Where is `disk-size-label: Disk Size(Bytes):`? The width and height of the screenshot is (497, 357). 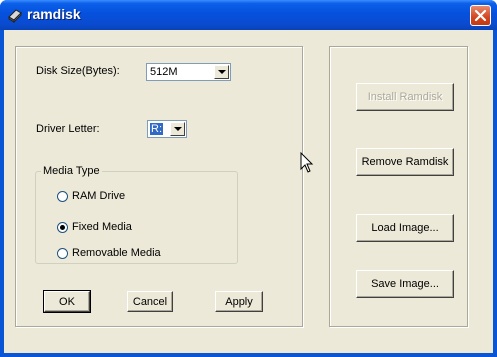
disk-size-label: Disk Size(Bytes): is located at coordinates (78, 71).